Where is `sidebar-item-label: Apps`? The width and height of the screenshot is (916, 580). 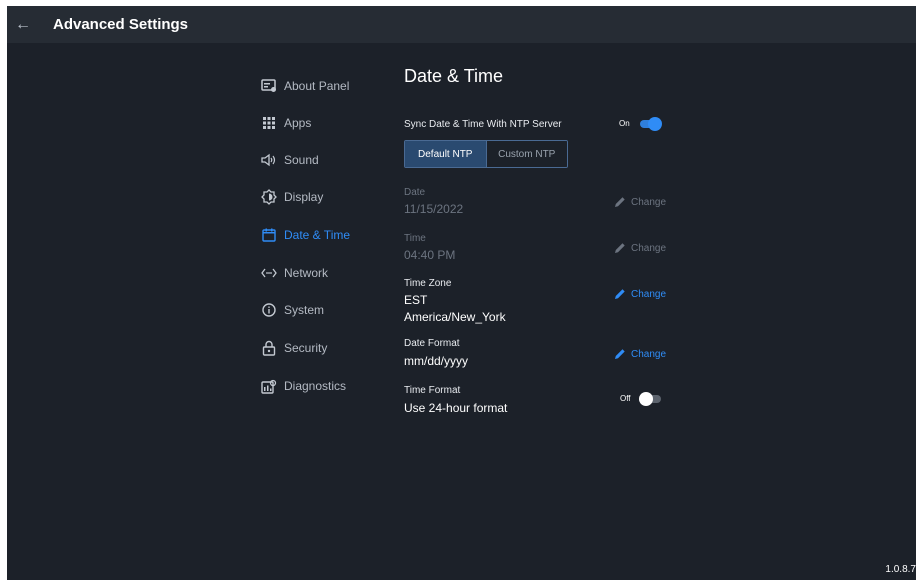
sidebar-item-label: Apps is located at coordinates (298, 123).